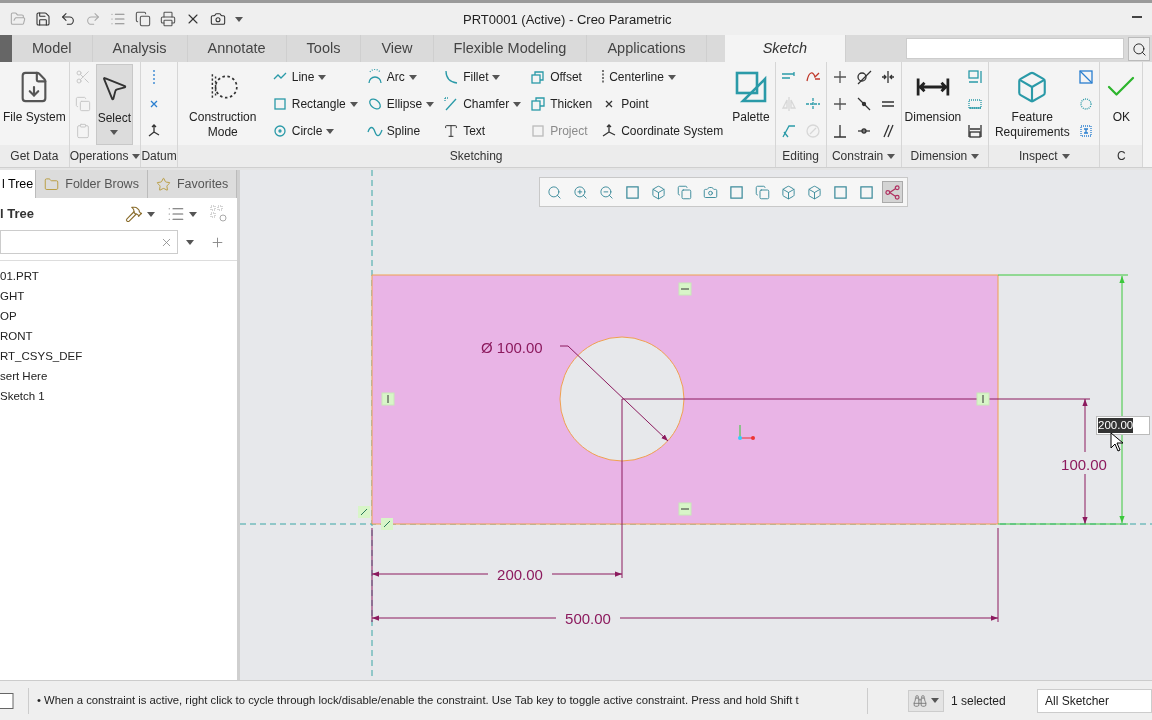  I want to click on tool-label: File System, so click(34, 117).